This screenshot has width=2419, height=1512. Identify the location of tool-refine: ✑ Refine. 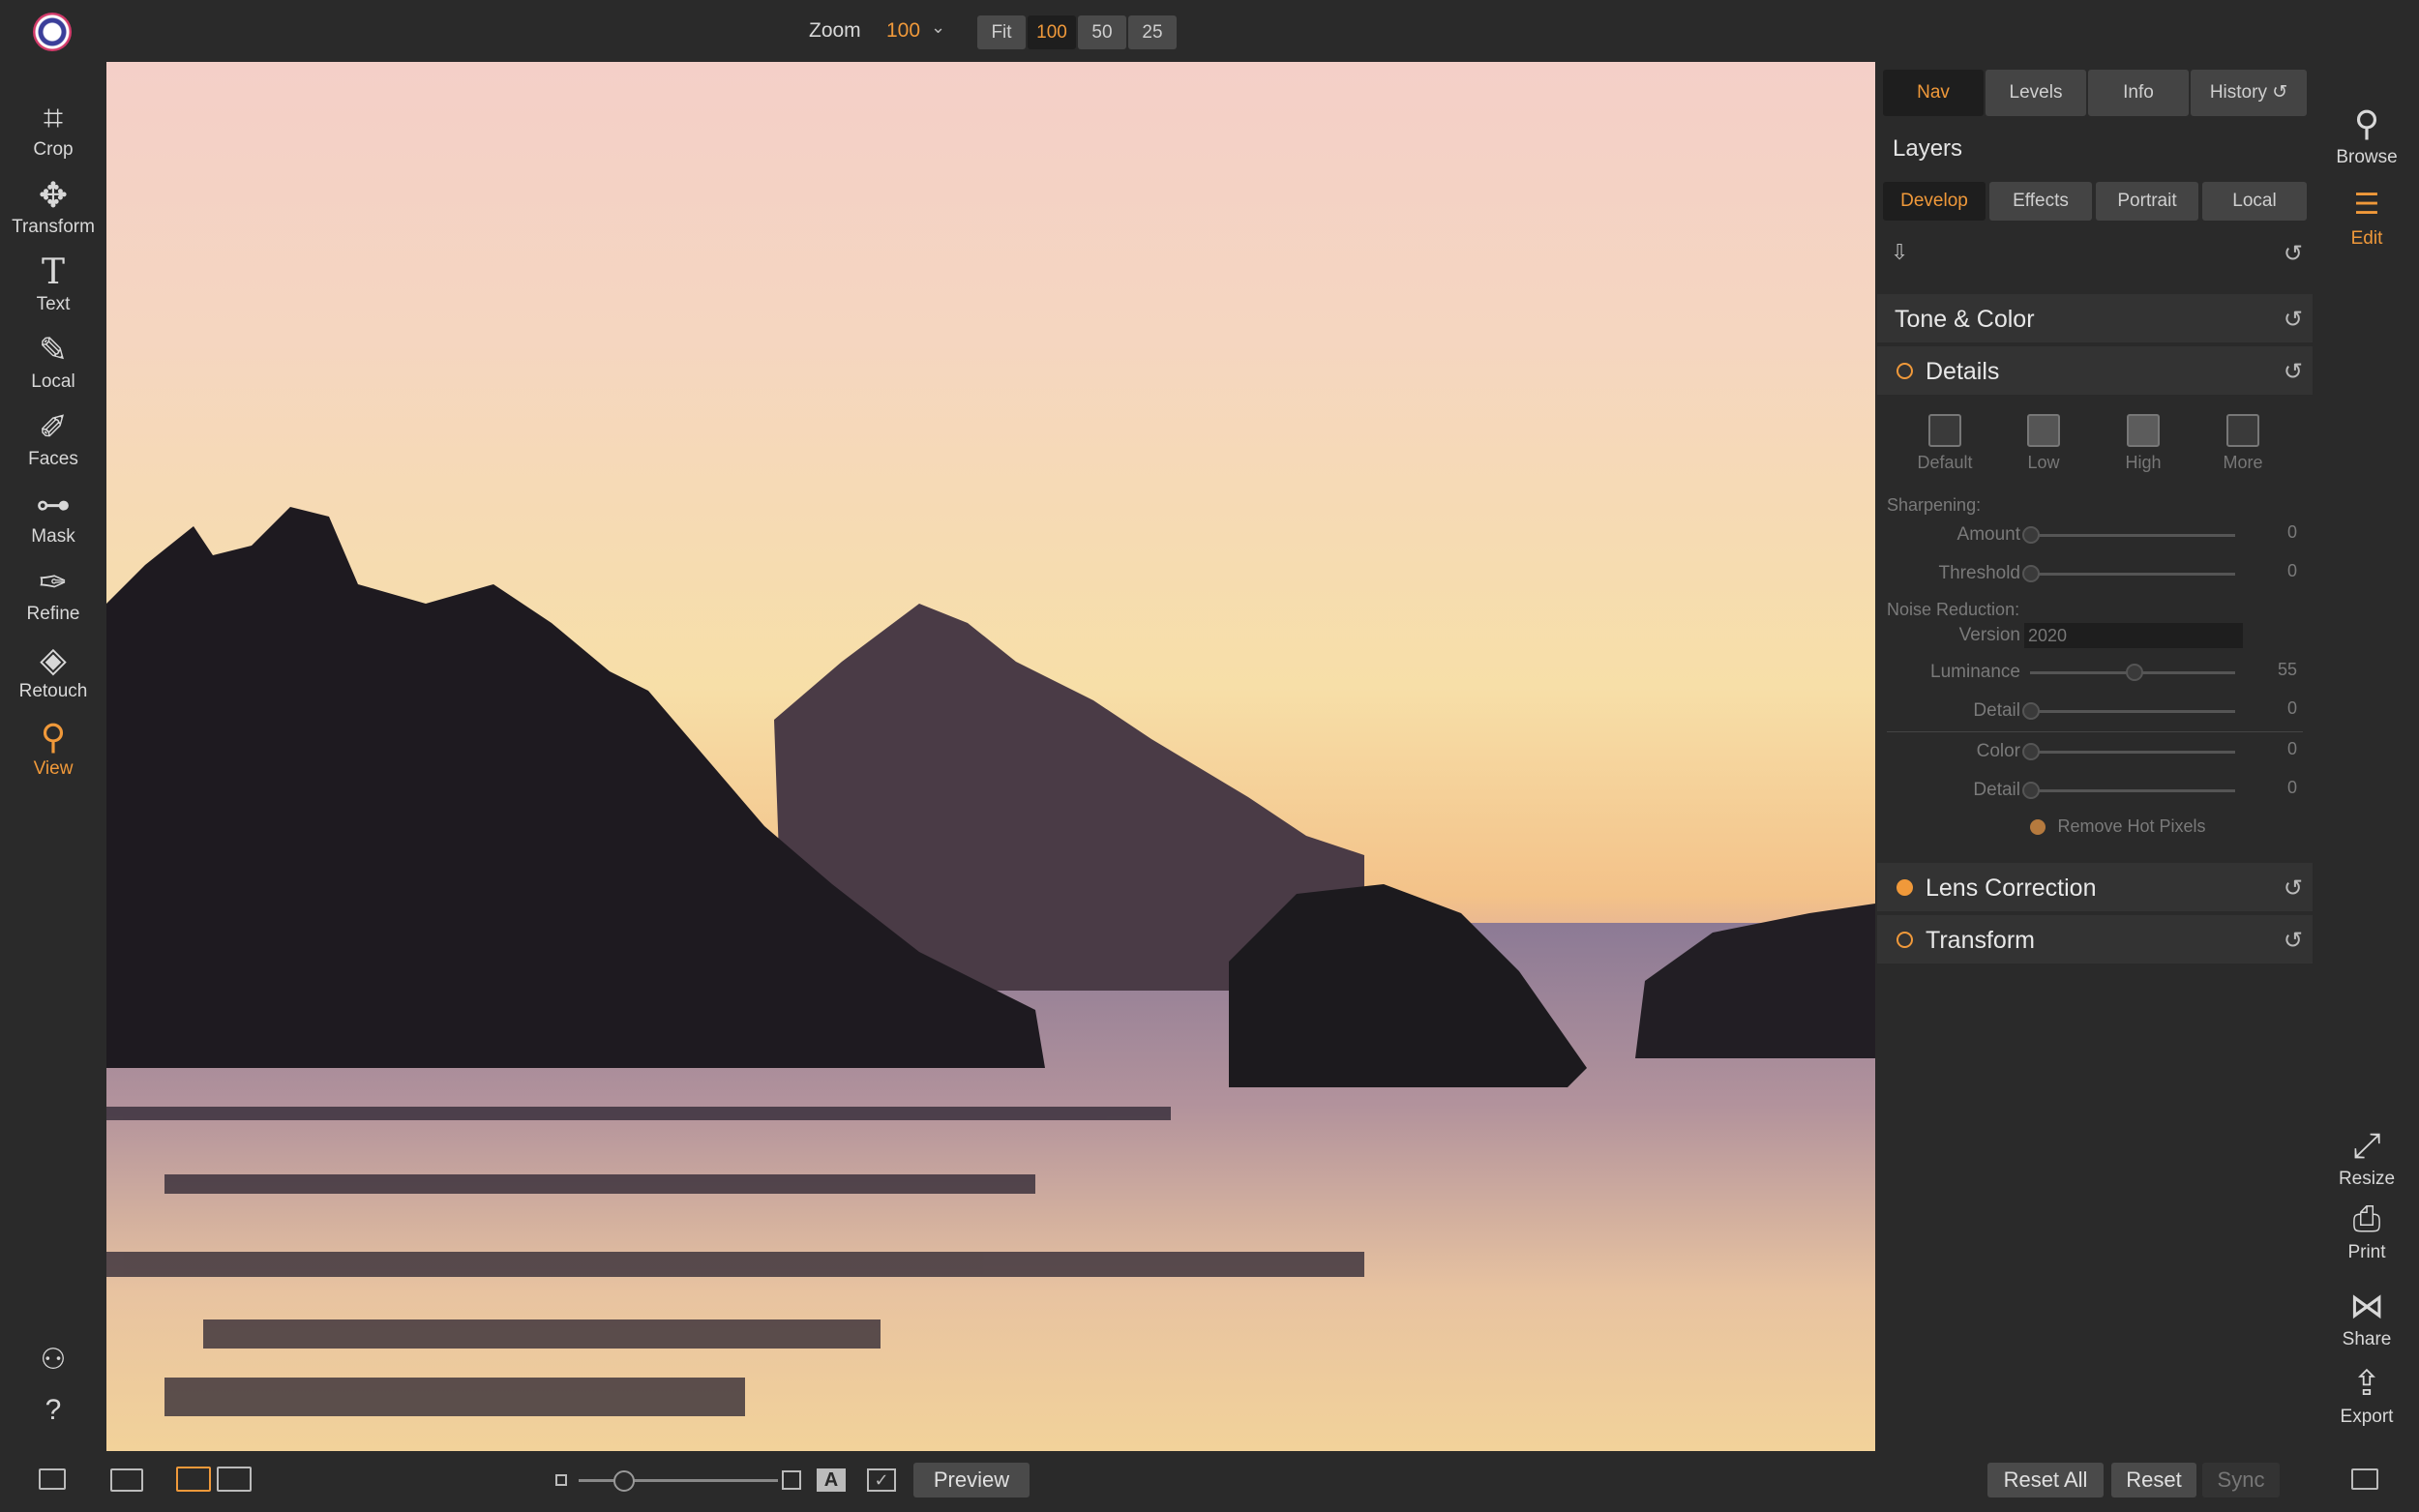
(53, 600).